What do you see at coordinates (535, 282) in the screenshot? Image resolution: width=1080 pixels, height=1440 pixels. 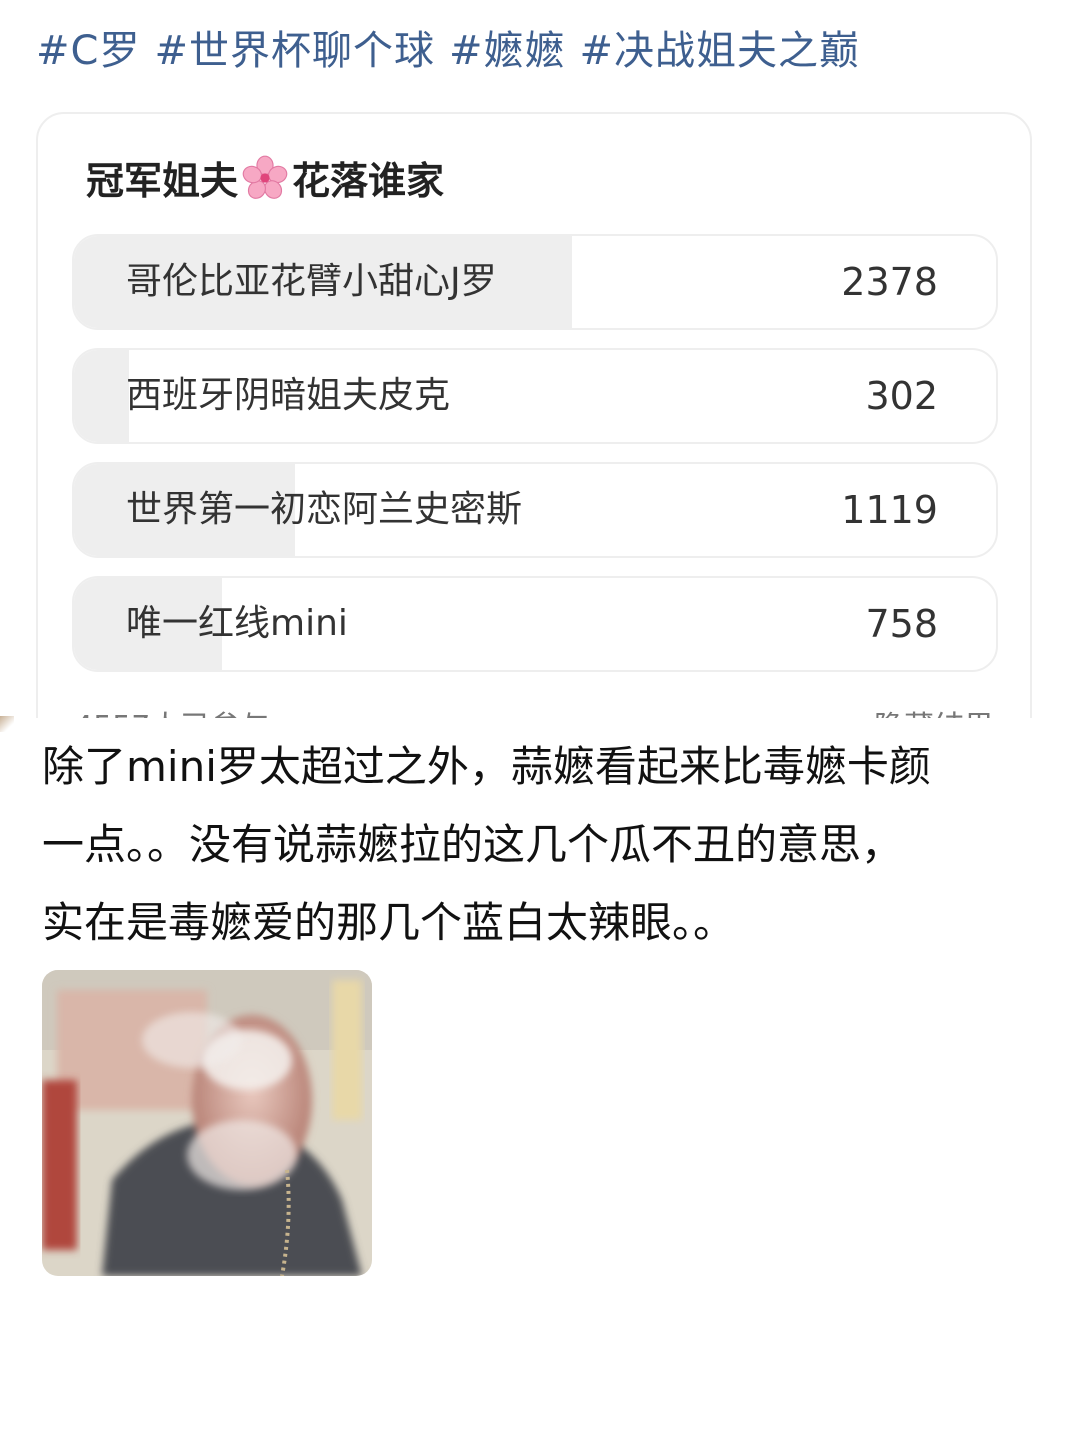 I see `poll-option-1: 哥伦比亚花臂小甜心J罗 2378` at bounding box center [535, 282].